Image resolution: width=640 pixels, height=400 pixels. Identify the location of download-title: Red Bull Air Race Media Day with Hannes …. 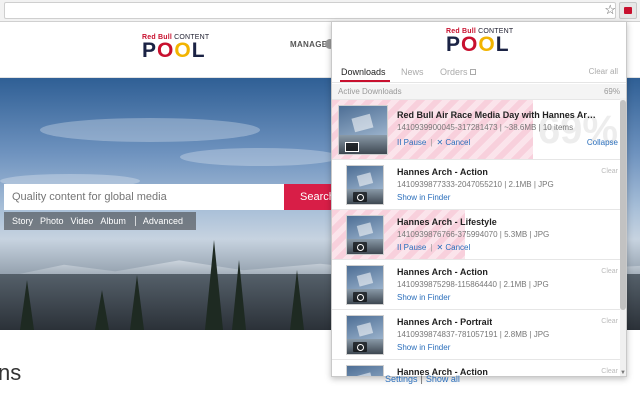
(497, 115).